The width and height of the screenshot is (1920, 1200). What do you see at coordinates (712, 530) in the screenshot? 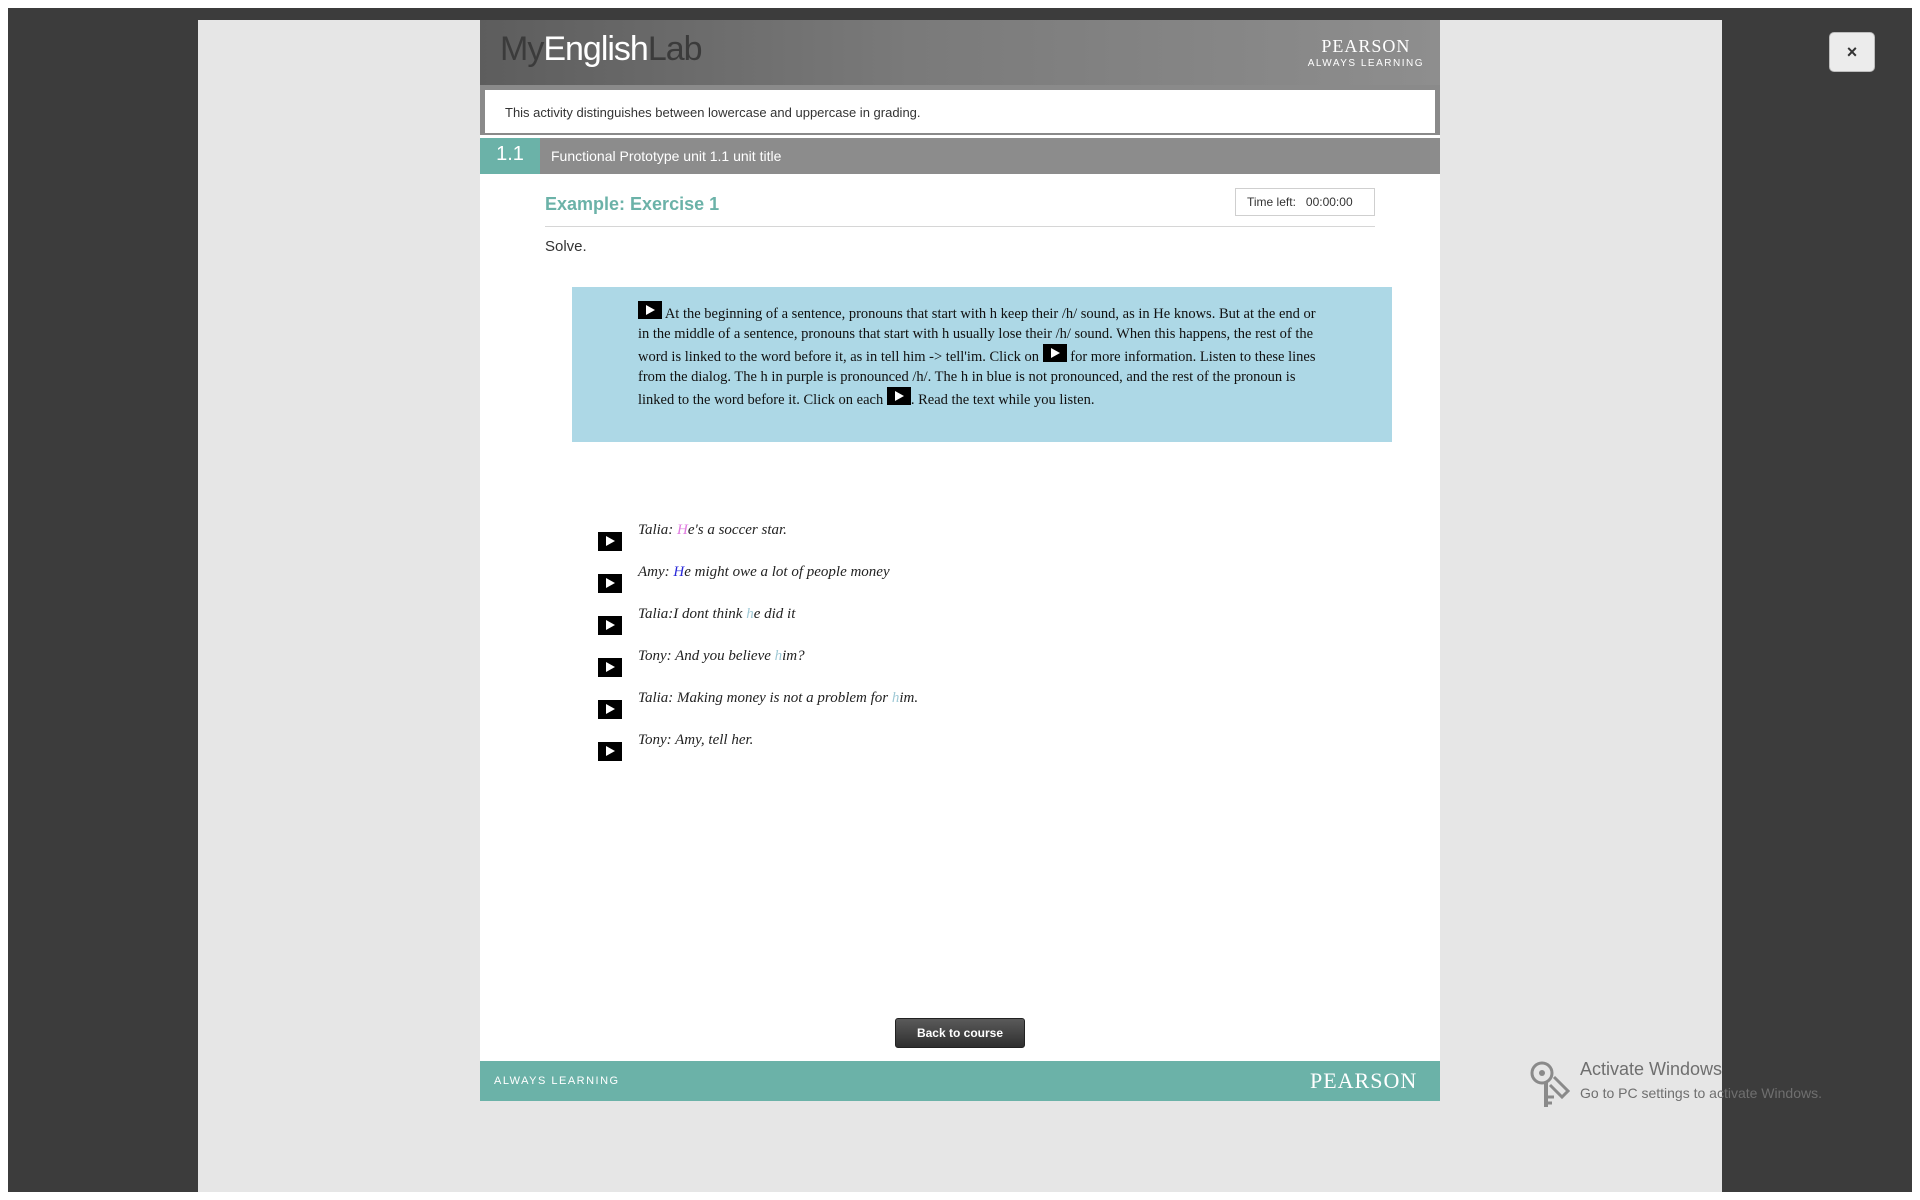
I see `dialog-text: Talia: He's a soccer star.` at bounding box center [712, 530].